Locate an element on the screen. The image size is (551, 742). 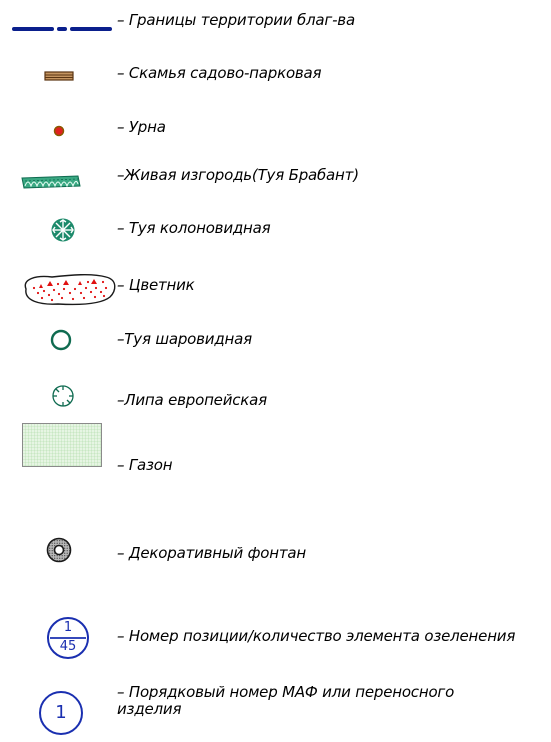
position-badge-top: 1 is located at coordinates (68, 627).